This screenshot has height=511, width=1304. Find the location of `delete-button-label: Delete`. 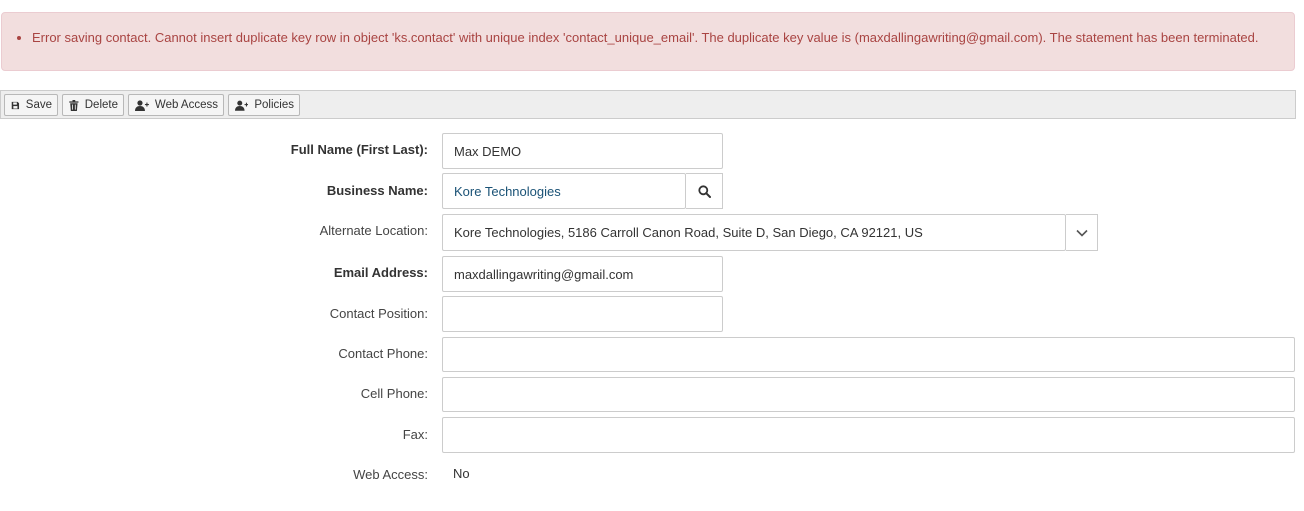

delete-button-label: Delete is located at coordinates (101, 105).